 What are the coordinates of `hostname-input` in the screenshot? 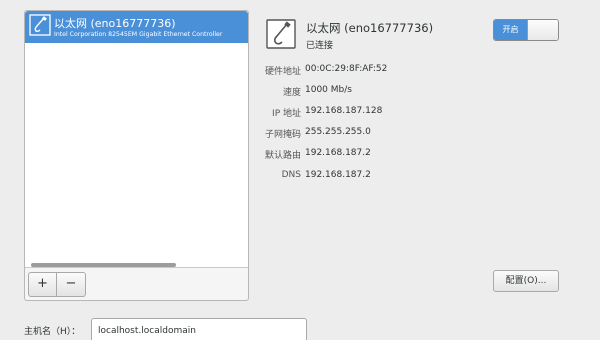 It's located at (199, 329).